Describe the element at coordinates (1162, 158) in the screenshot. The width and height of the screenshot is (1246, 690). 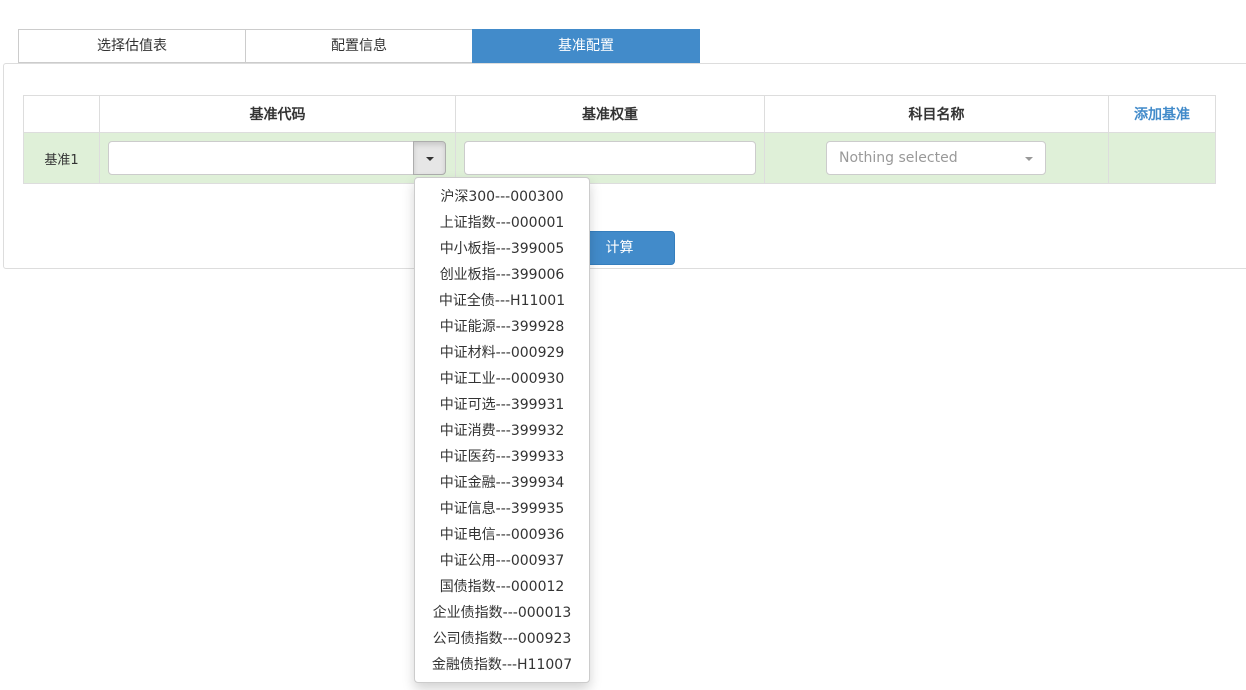
I see `row-action-cell` at that location.